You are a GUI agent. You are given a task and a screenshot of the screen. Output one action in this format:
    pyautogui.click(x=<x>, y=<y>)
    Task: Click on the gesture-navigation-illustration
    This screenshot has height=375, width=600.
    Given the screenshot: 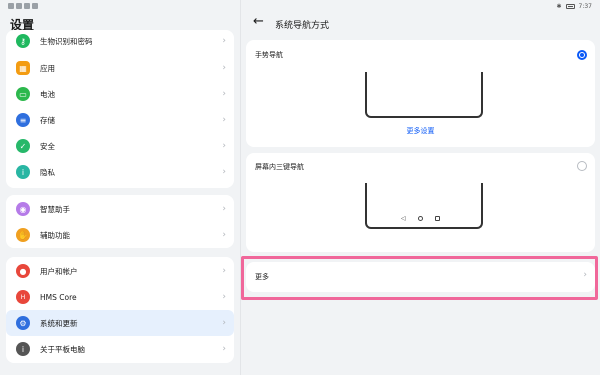 What is the action you would take?
    pyautogui.click(x=424, y=95)
    